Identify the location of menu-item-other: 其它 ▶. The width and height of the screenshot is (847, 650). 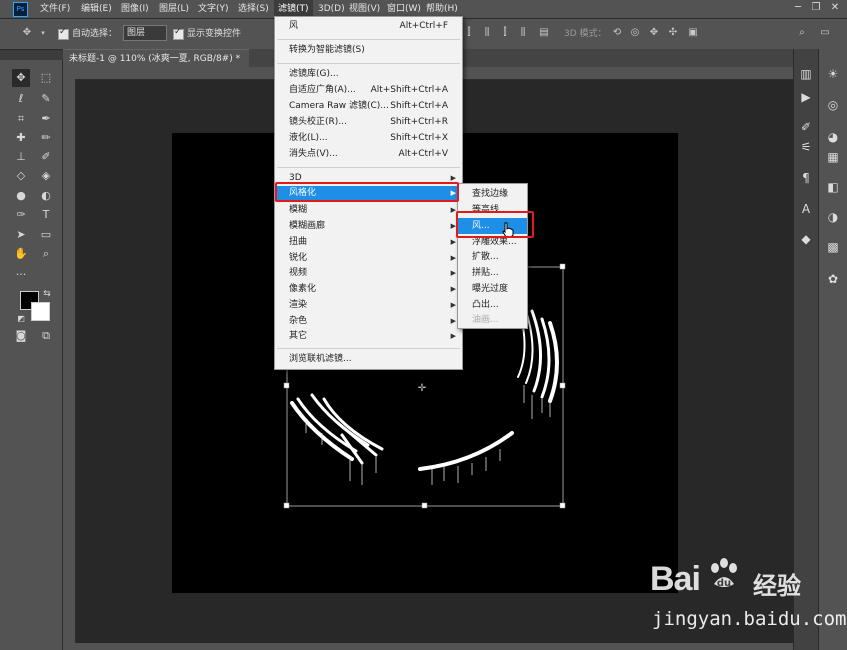
(368, 336).